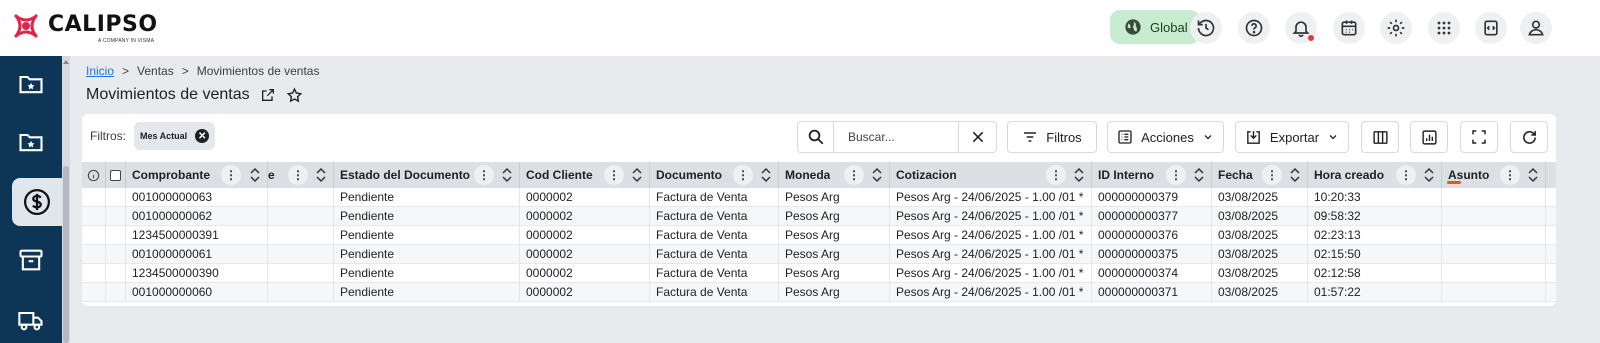 The height and width of the screenshot is (343, 1600). I want to click on calipso-logo: CALIPSO A COMPANY IN VISMA, so click(85, 28).